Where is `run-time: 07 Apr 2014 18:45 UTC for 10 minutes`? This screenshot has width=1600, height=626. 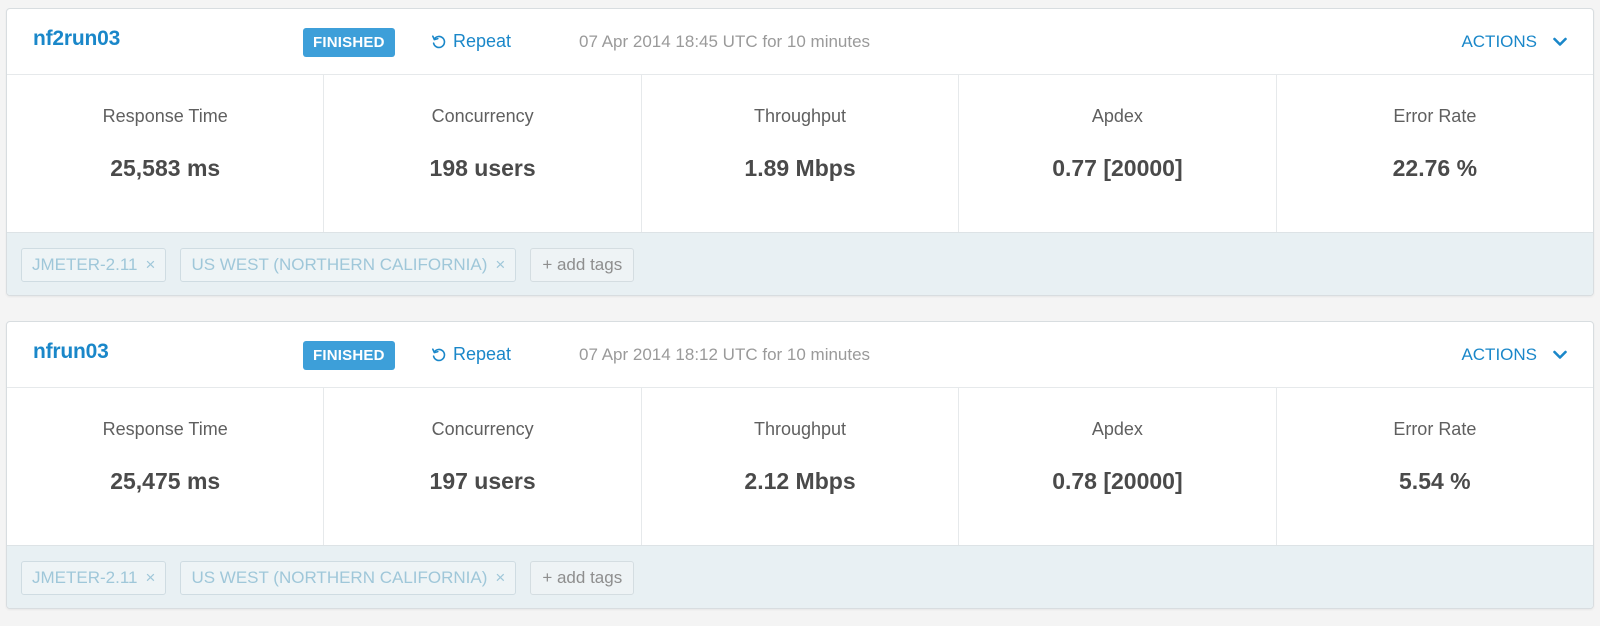 run-time: 07 Apr 2014 18:45 UTC for 10 minutes is located at coordinates (725, 41).